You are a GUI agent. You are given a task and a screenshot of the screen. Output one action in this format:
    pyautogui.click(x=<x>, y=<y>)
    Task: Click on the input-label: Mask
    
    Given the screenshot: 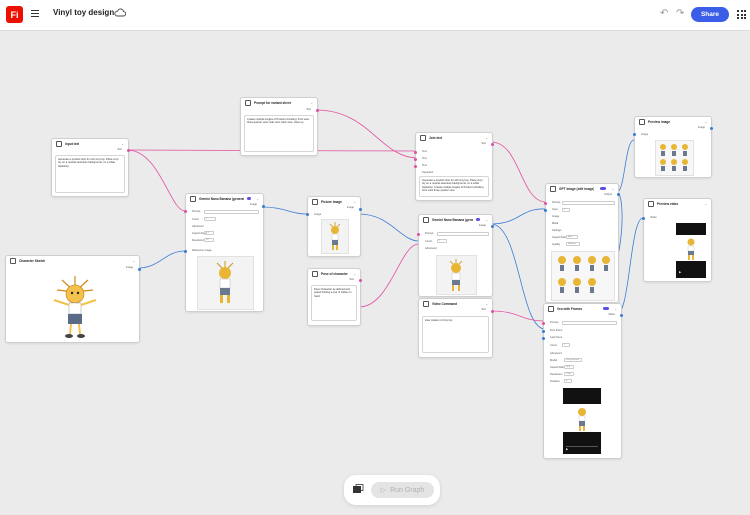 What is the action you would take?
    pyautogui.click(x=555, y=223)
    